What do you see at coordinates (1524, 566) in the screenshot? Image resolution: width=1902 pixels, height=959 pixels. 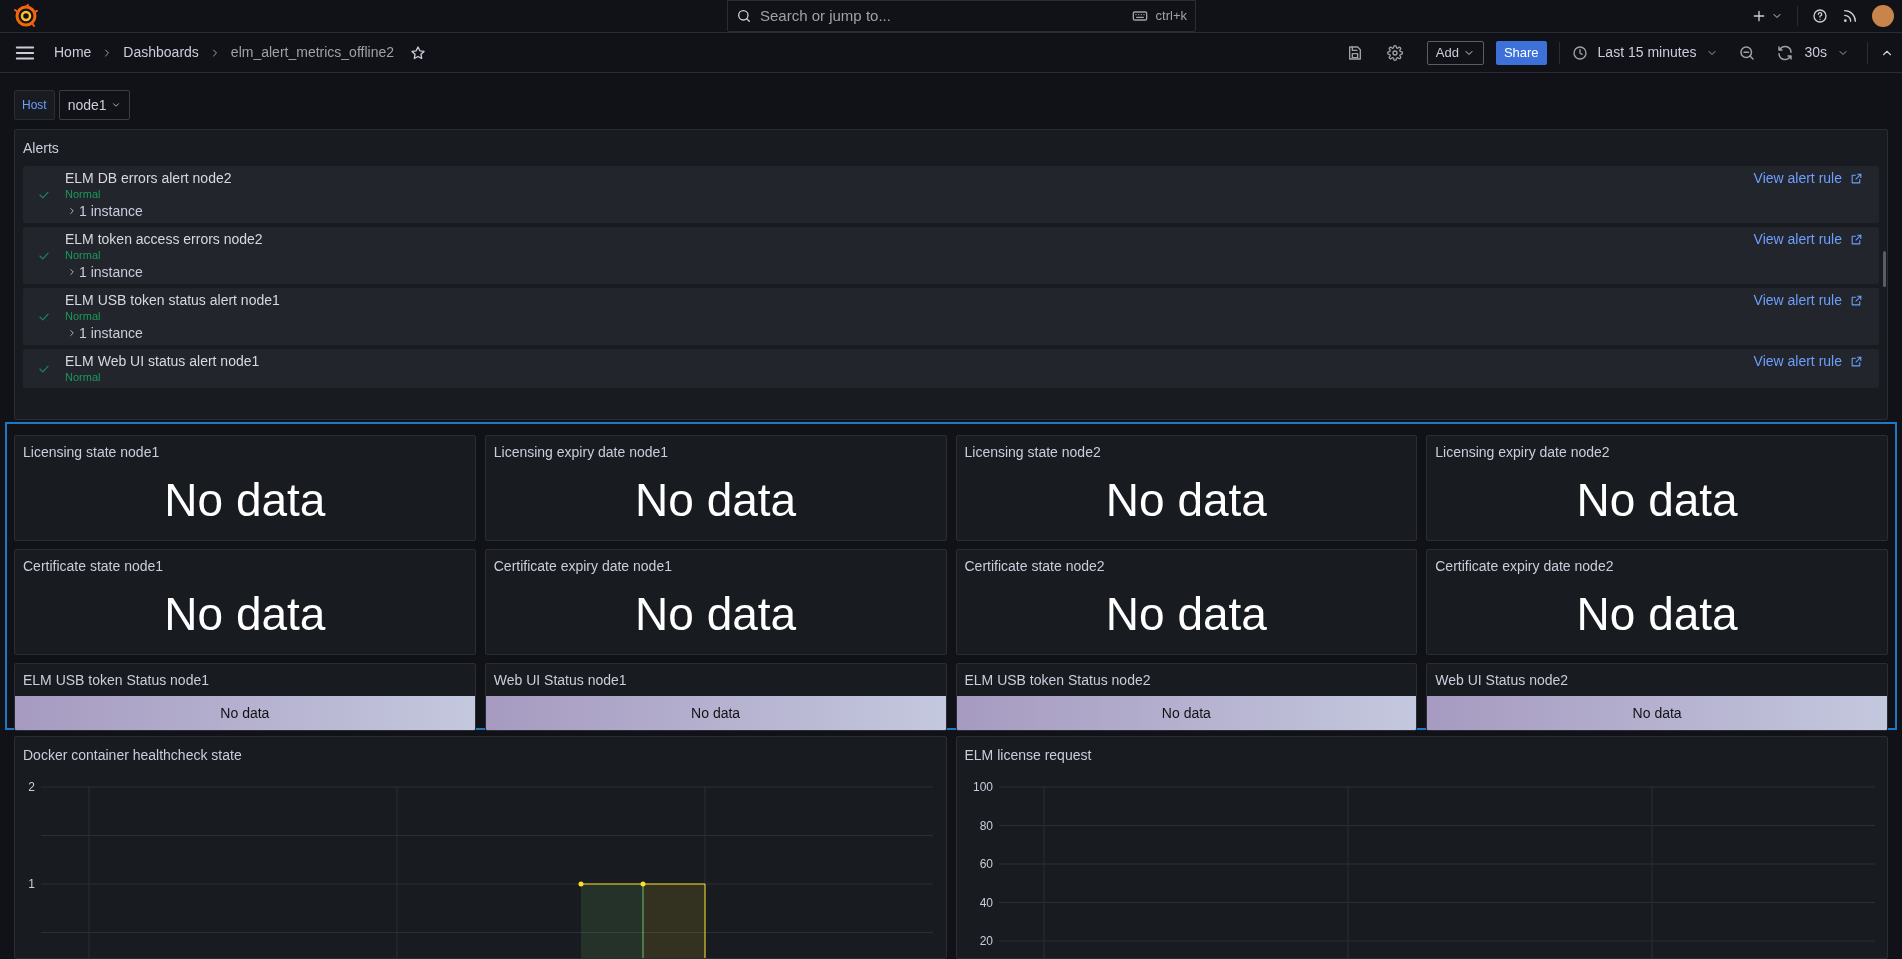 I see `panel-title: Certificate expiry date node2` at bounding box center [1524, 566].